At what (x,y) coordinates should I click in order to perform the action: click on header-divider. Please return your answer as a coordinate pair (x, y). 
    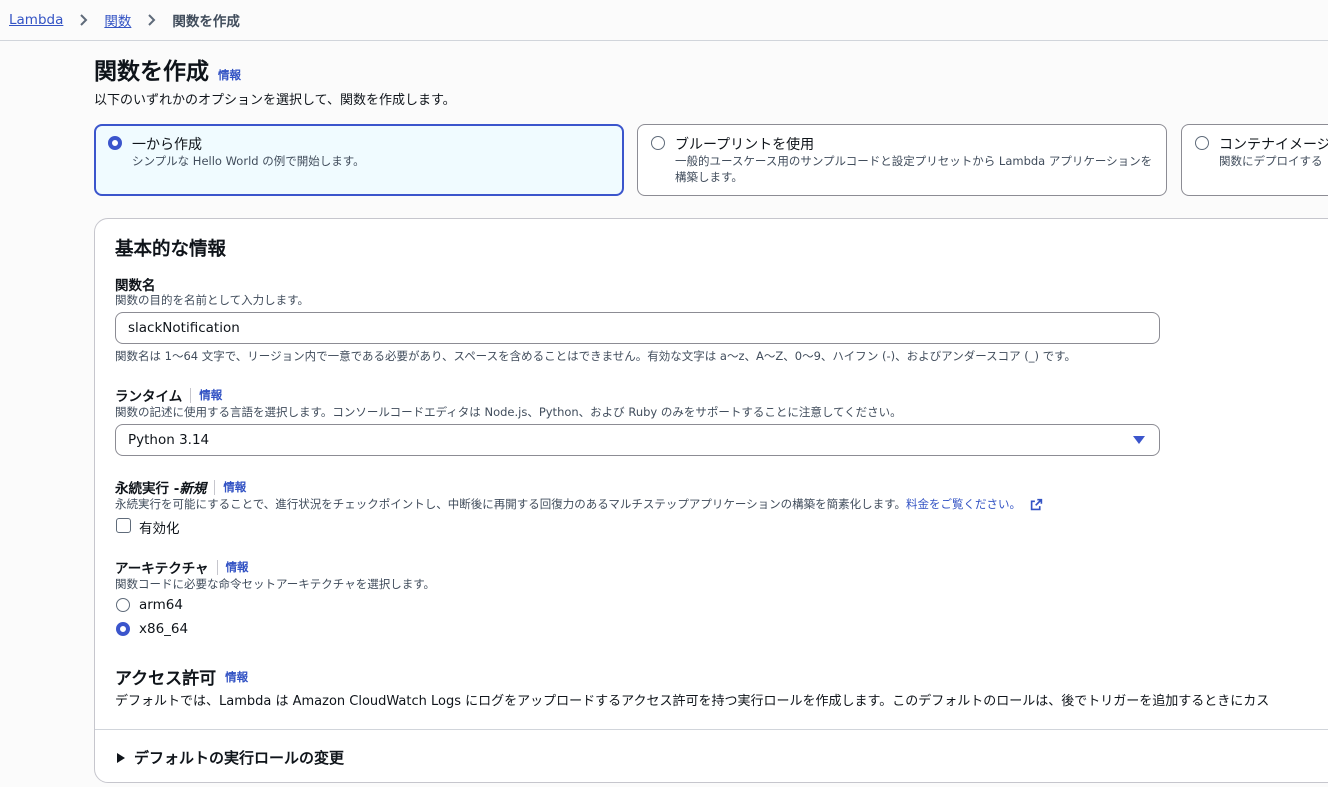
    Looking at the image, I should click on (664, 40).